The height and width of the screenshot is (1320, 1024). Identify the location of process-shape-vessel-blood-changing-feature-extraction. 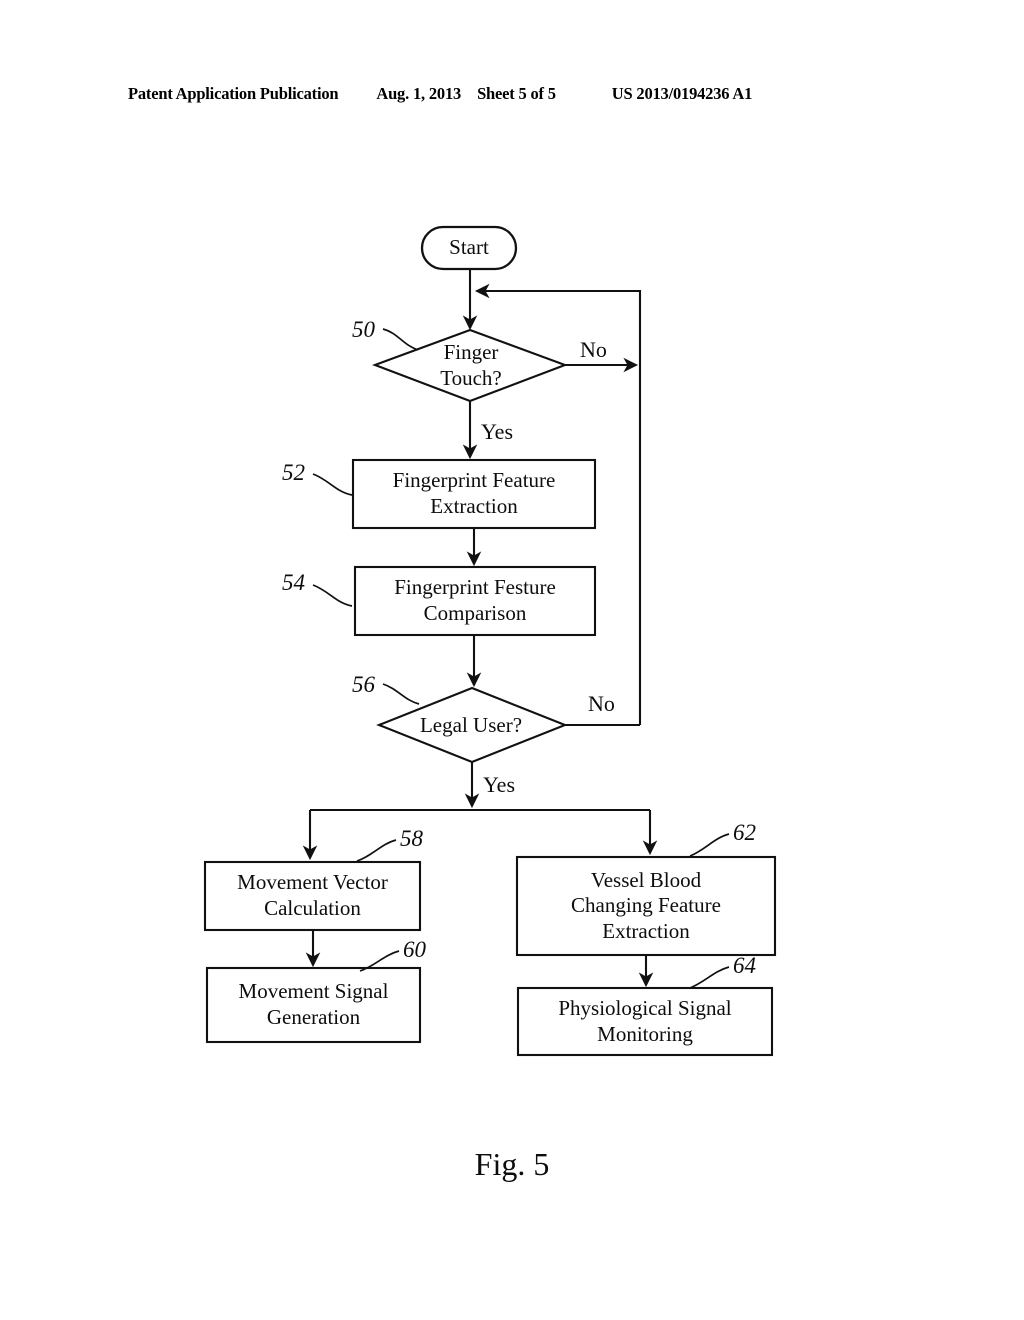
(646, 906).